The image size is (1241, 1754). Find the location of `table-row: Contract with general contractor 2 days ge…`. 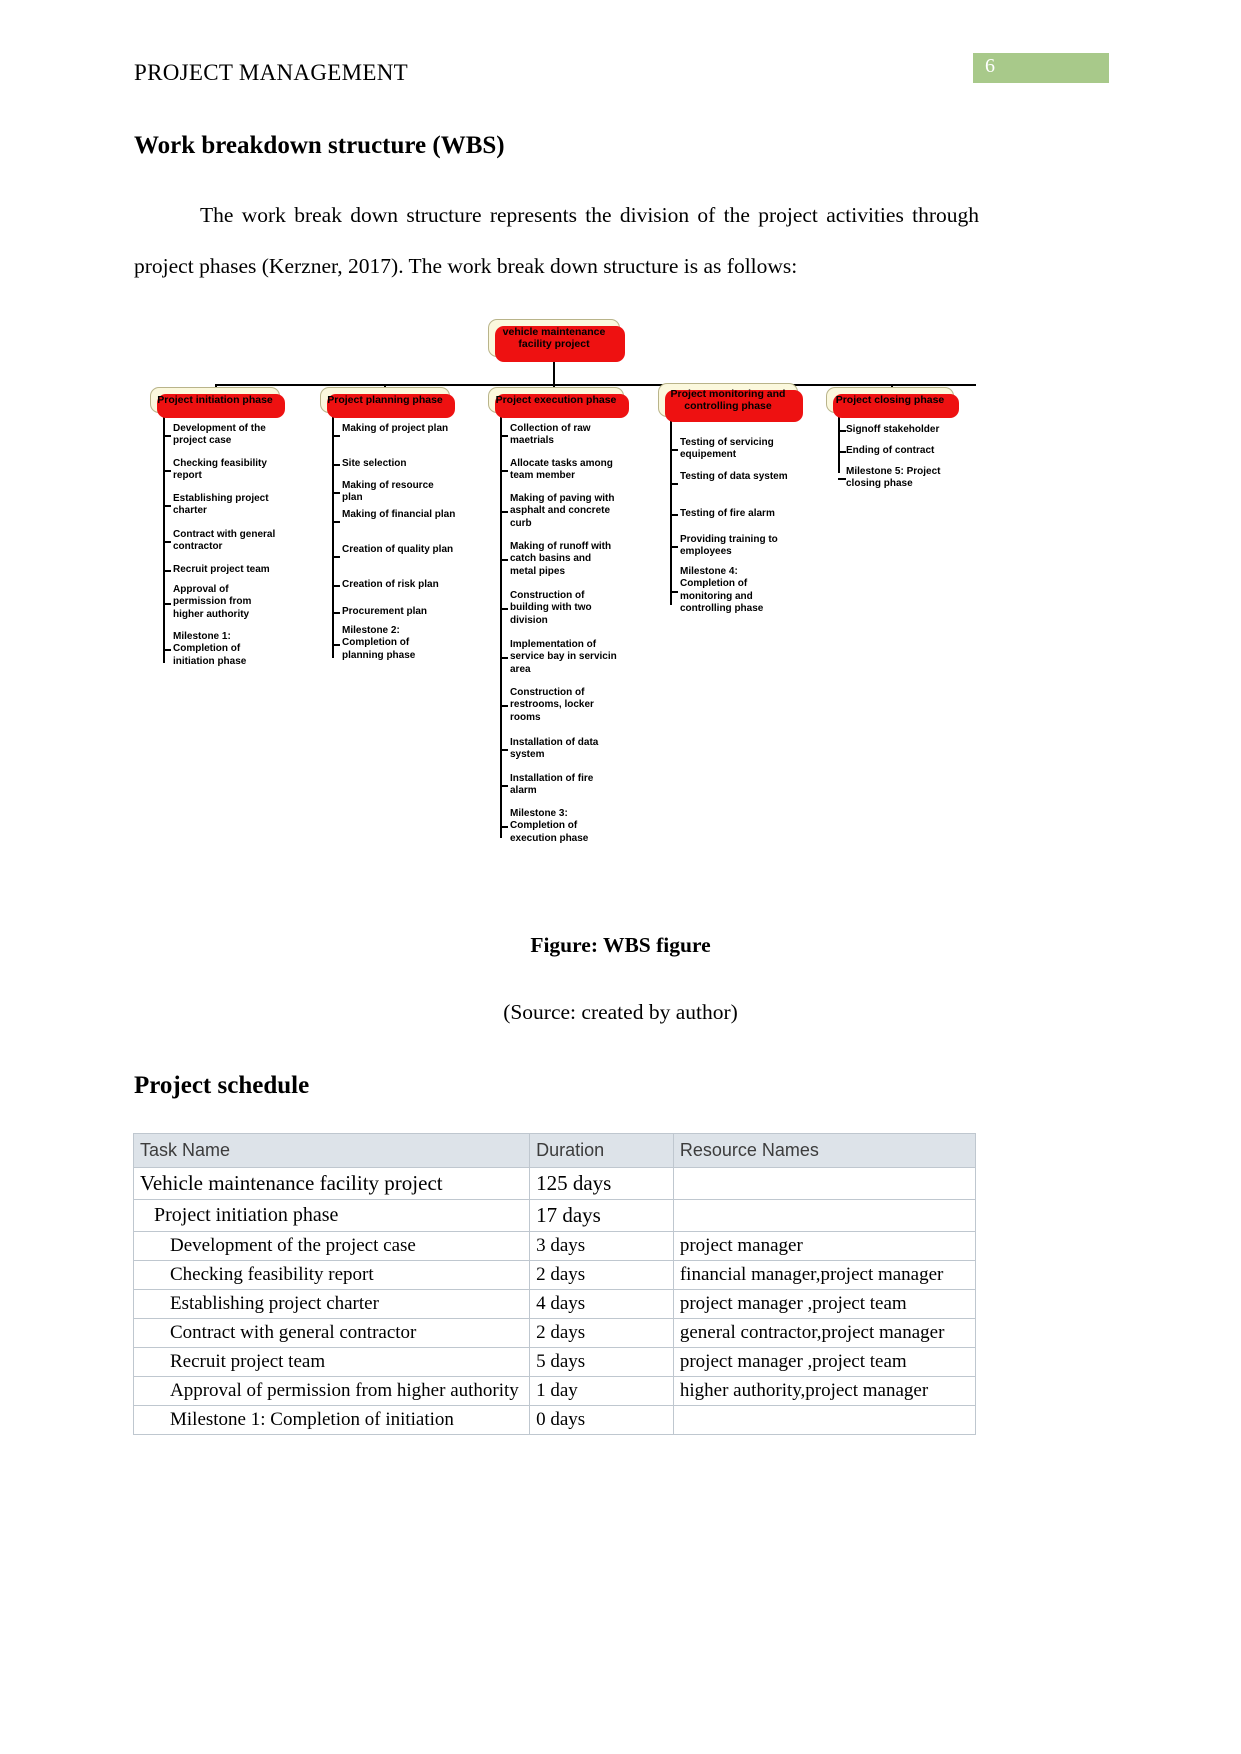

table-row: Contract with general contractor 2 days ge… is located at coordinates (554, 1333).